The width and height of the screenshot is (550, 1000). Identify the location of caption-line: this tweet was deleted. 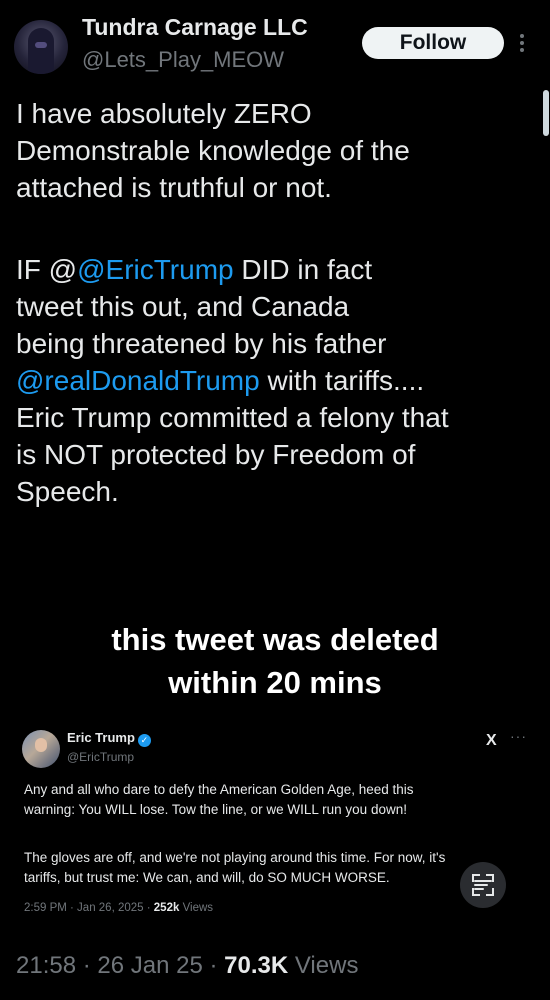
(275, 639).